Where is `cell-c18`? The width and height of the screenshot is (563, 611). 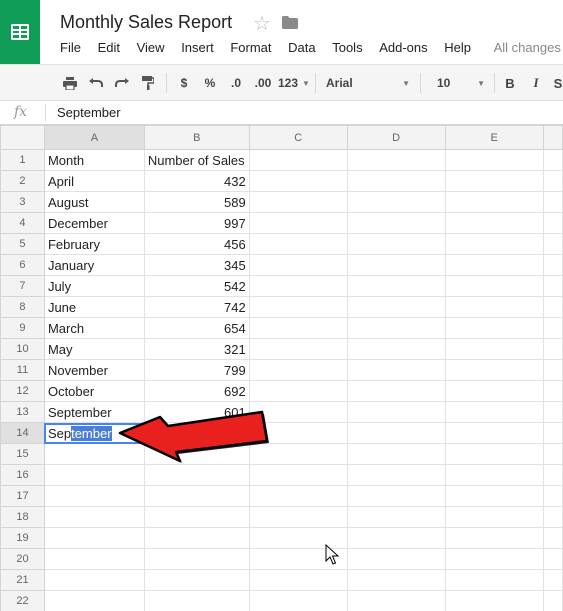
cell-c18 is located at coordinates (298, 517).